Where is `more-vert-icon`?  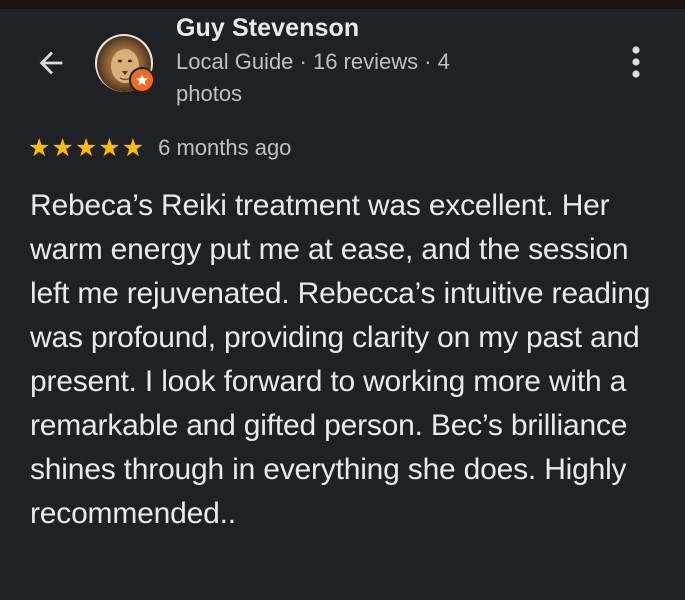
more-vert-icon is located at coordinates (636, 62).